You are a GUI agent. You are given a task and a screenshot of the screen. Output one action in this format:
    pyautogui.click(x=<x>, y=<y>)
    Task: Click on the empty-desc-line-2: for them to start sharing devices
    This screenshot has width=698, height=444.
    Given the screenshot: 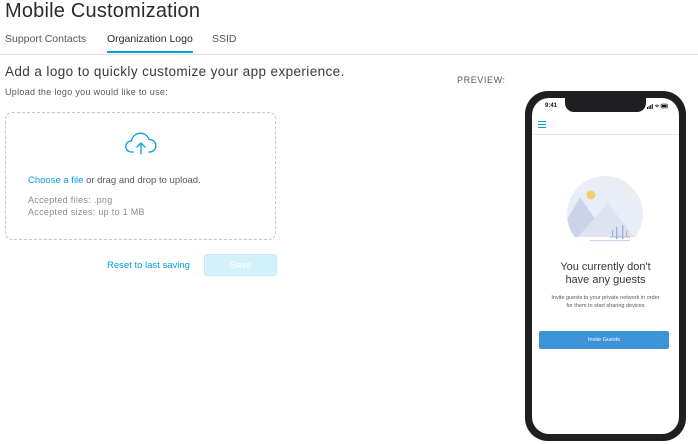 What is the action you would take?
    pyautogui.click(x=605, y=306)
    